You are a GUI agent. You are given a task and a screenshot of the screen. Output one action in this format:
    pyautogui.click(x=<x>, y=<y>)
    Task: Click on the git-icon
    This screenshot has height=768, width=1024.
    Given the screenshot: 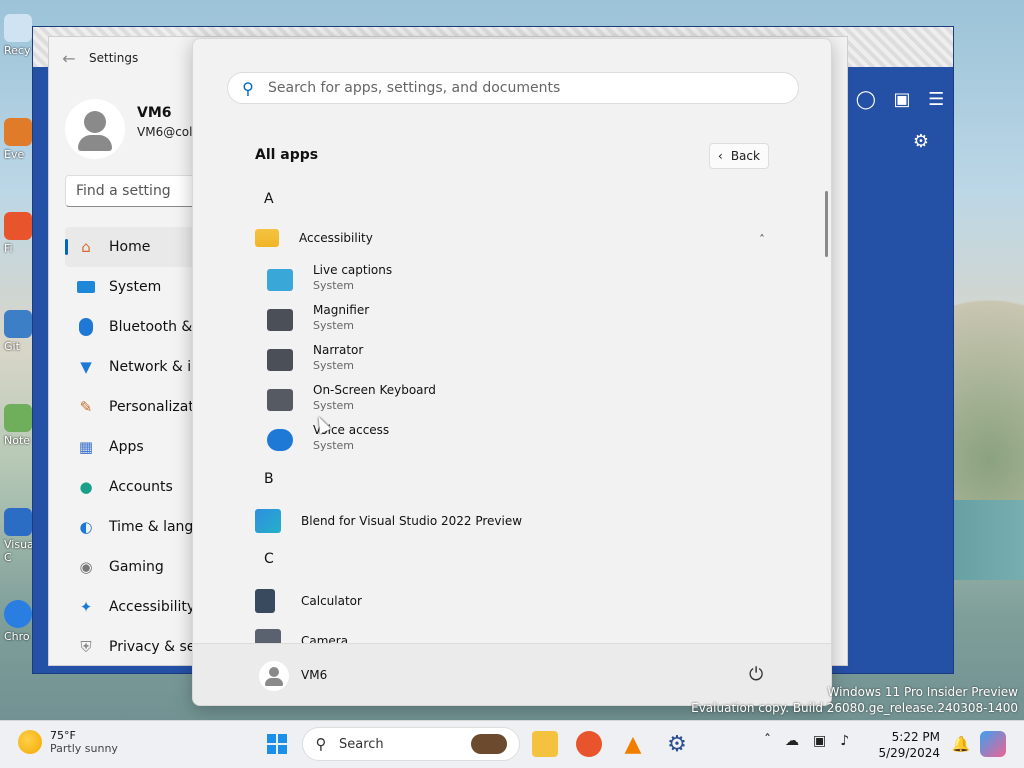 What is the action you would take?
    pyautogui.click(x=18, y=324)
    